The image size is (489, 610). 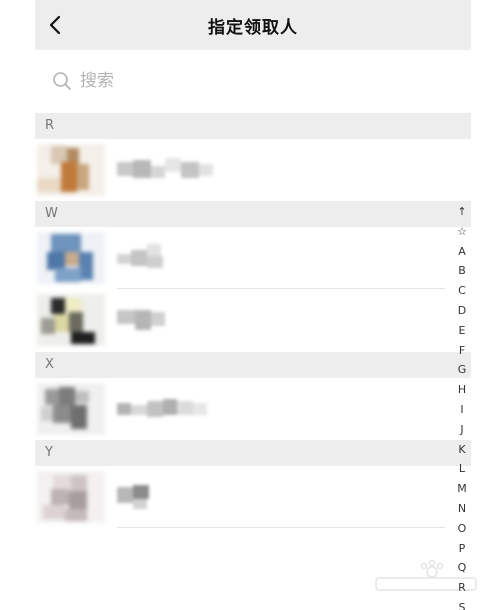 What do you see at coordinates (230, 81) in the screenshot?
I see `search-input` at bounding box center [230, 81].